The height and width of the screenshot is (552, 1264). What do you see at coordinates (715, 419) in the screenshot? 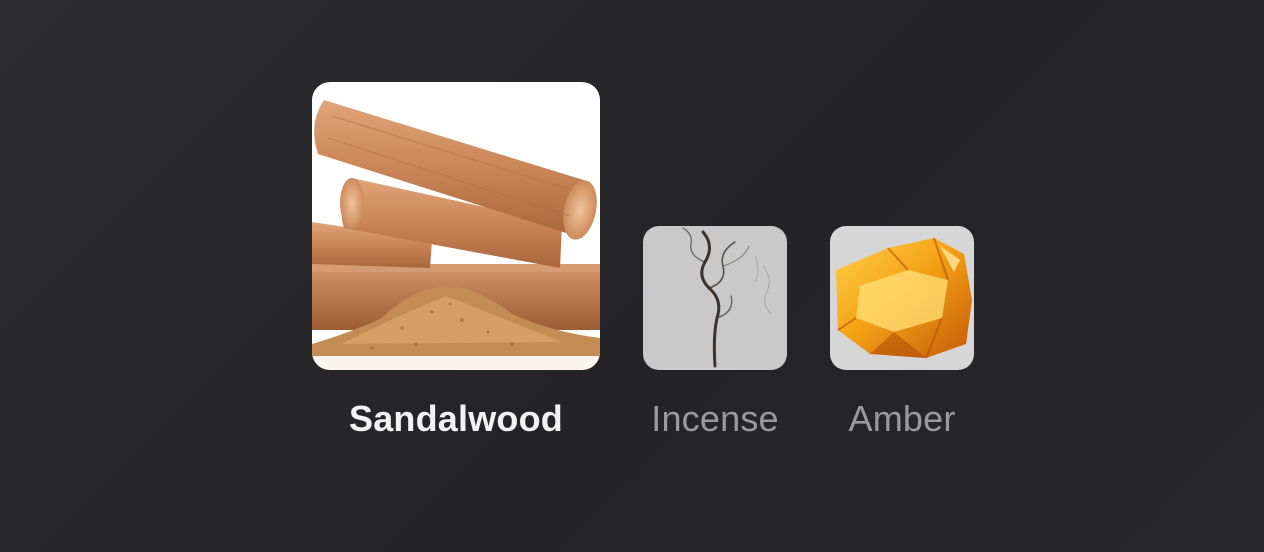
I see `incense-label: Incense` at bounding box center [715, 419].